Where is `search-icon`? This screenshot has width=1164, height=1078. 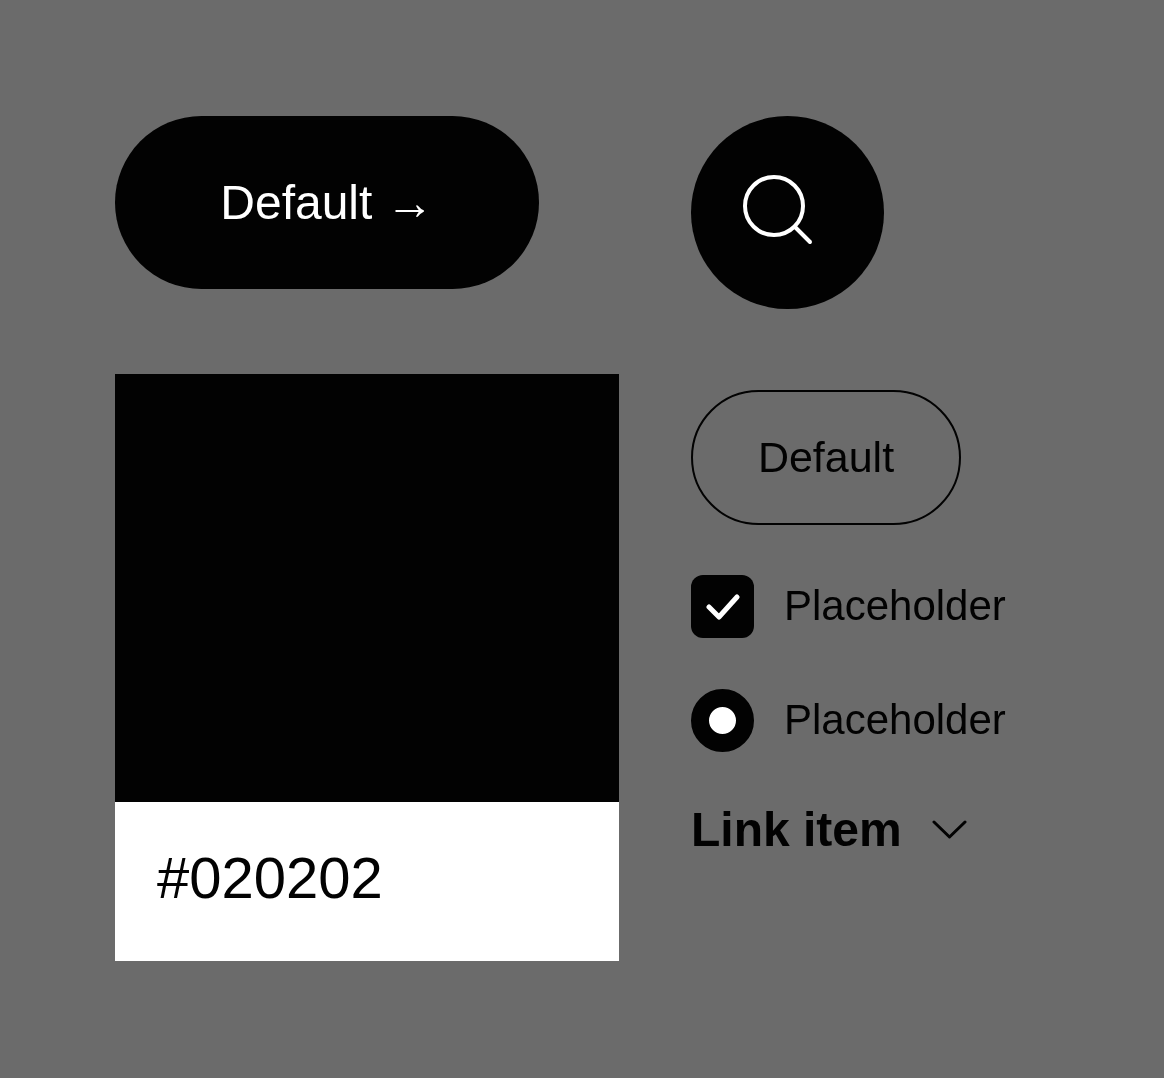 search-icon is located at coordinates (777, 209).